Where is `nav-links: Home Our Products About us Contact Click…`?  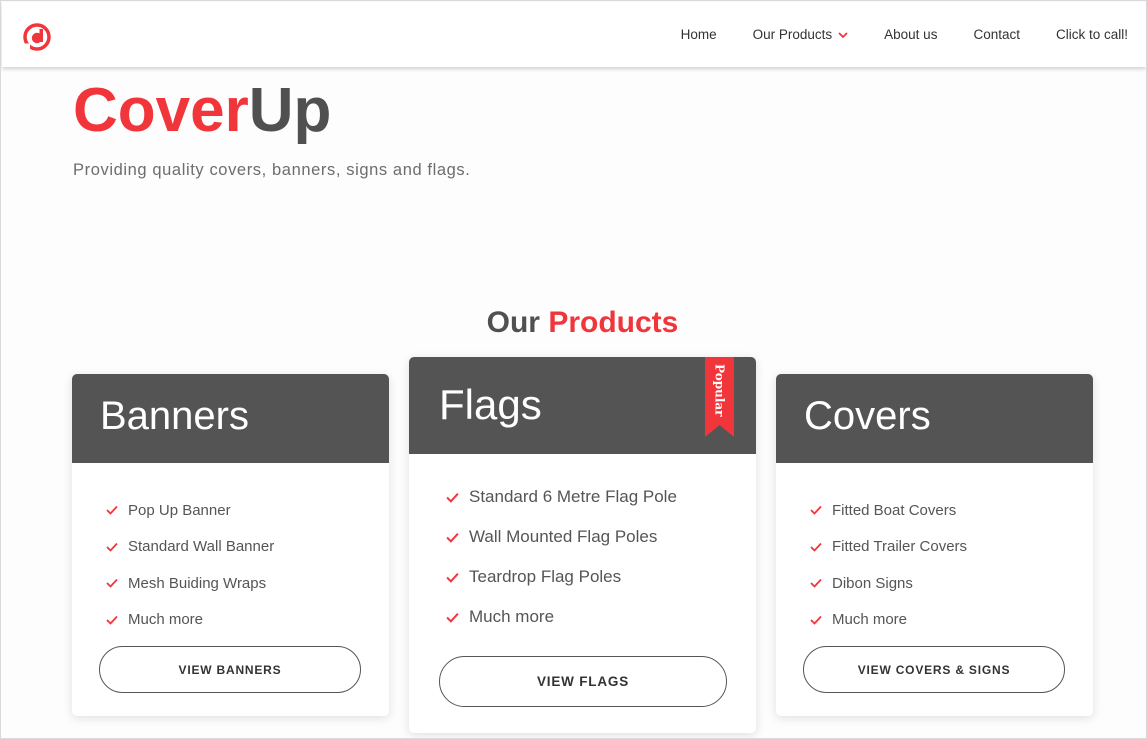 nav-links: Home Our Products About us Contact Click… is located at coordinates (886, 34).